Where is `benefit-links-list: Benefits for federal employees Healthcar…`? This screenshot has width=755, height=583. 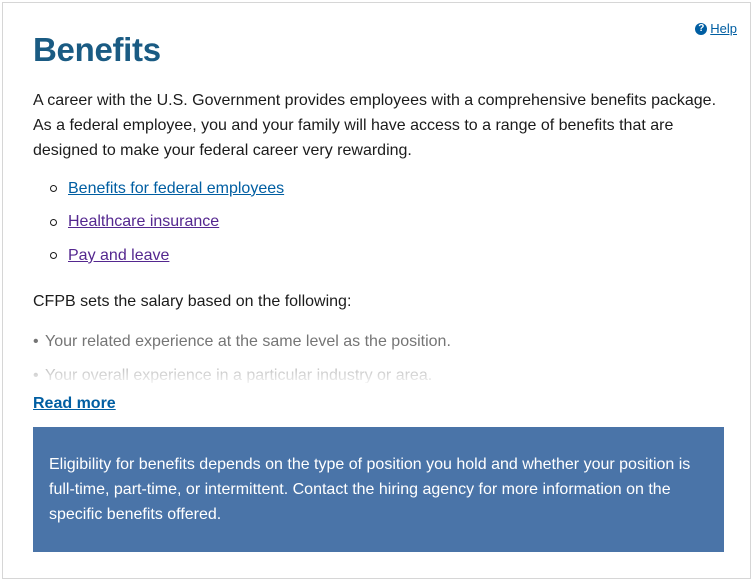
benefit-links-list: Benefits for federal employees Healthcar… is located at coordinates (158, 222).